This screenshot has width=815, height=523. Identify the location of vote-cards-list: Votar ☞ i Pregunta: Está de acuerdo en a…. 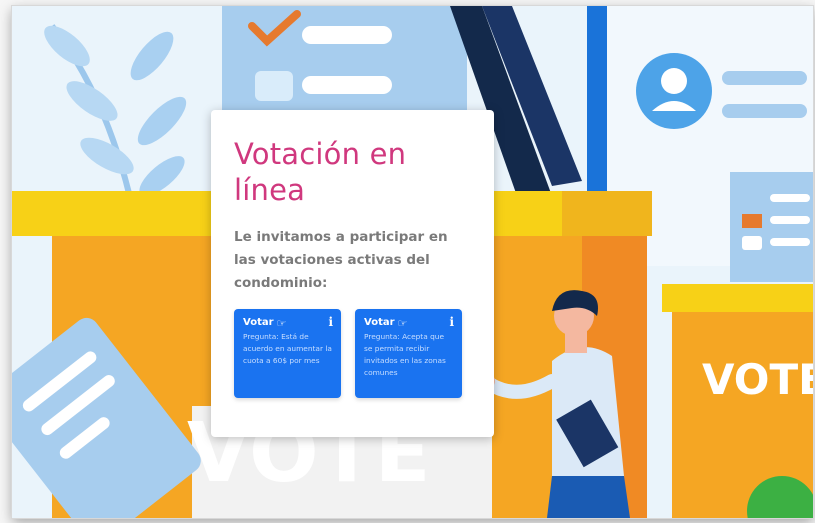
(352, 353).